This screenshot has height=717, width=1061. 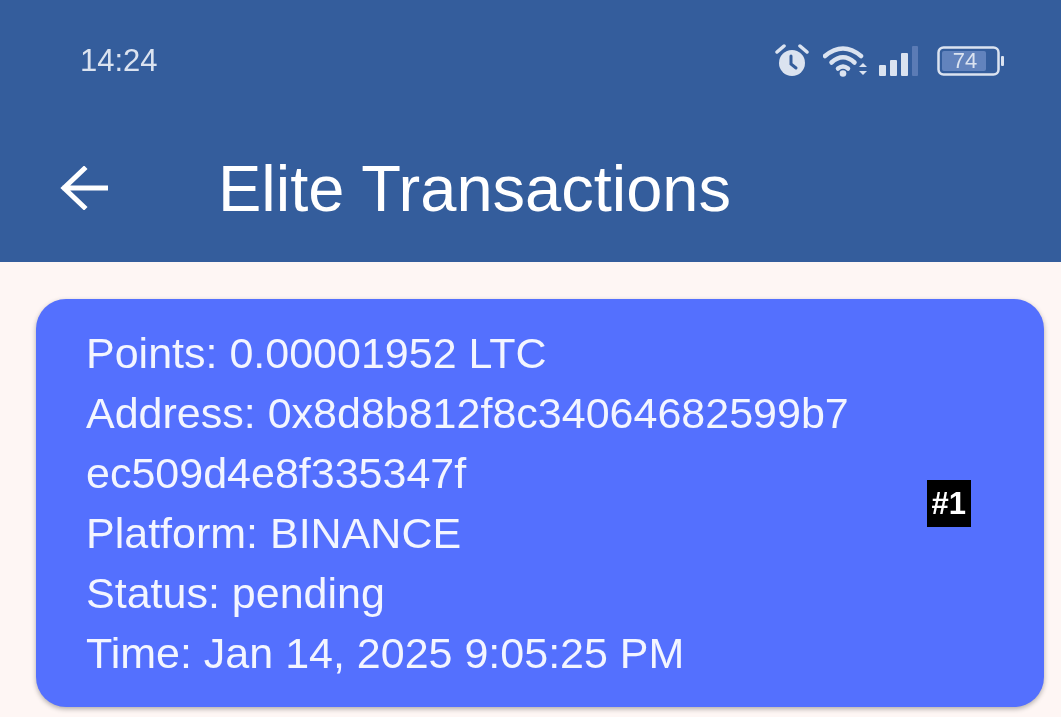 What do you see at coordinates (792, 61) in the screenshot?
I see `alarm-clock-icon` at bounding box center [792, 61].